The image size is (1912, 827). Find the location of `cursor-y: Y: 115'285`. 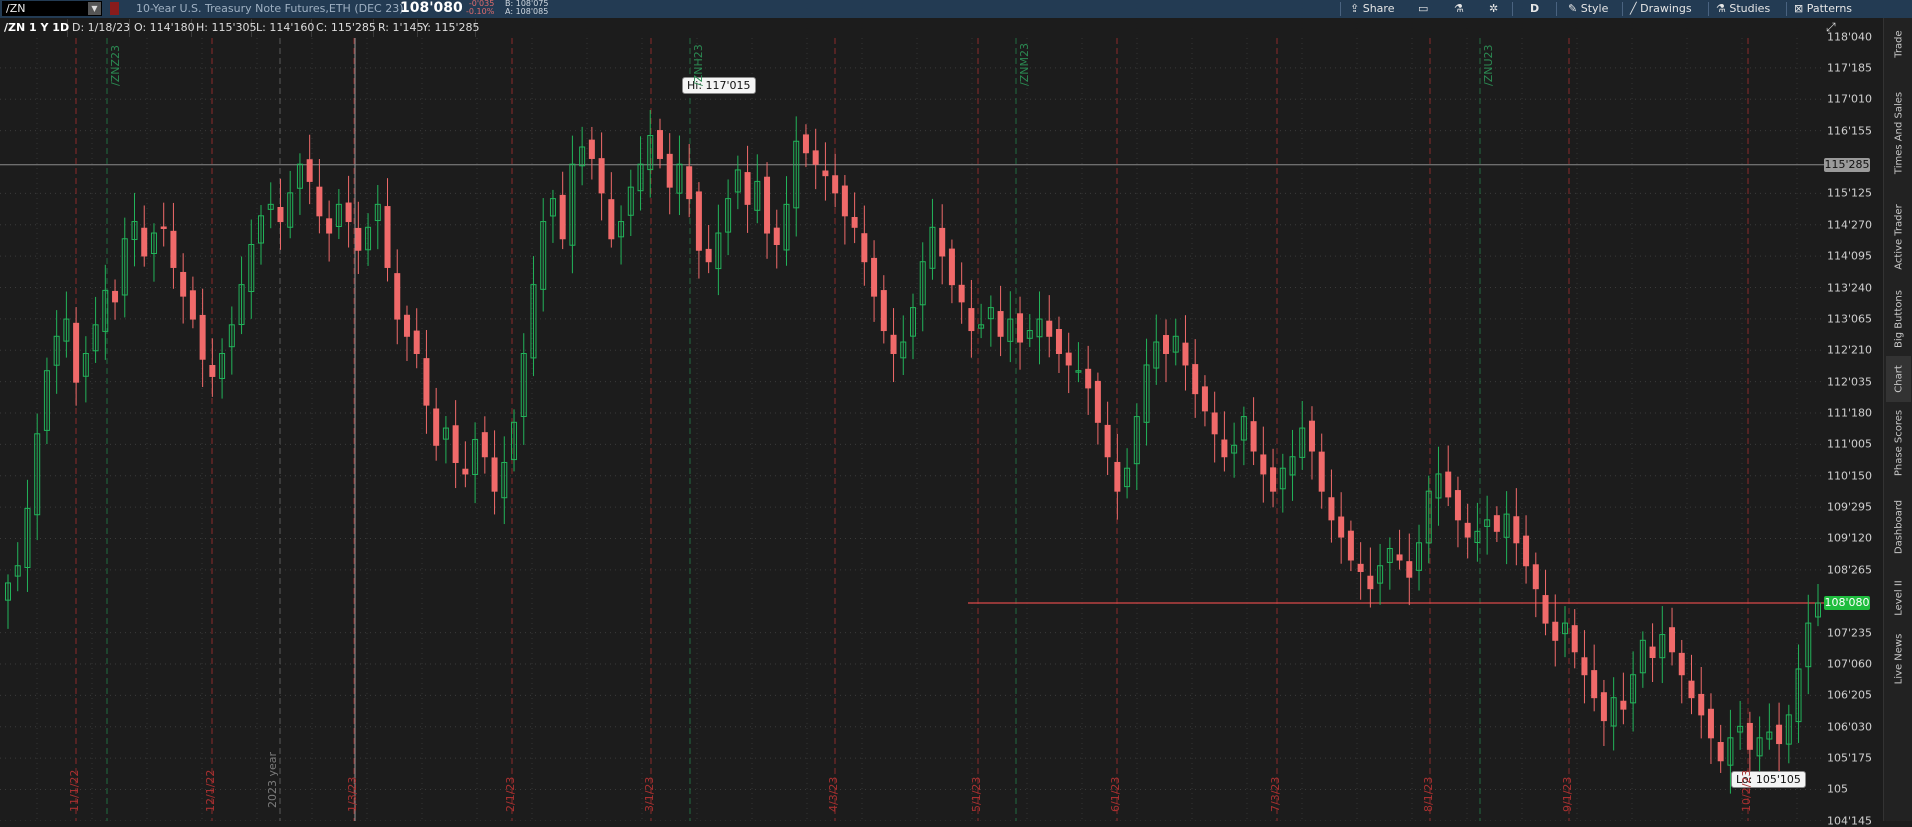

cursor-y: Y: 115'285 is located at coordinates (448, 28).